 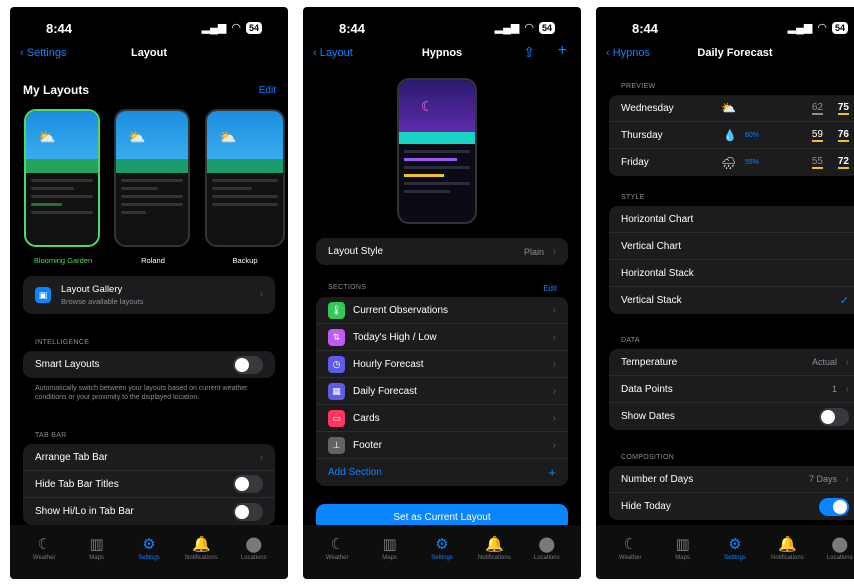 What do you see at coordinates (731, 362) in the screenshot?
I see `temperature-row: Temperature Actual ›` at bounding box center [731, 362].